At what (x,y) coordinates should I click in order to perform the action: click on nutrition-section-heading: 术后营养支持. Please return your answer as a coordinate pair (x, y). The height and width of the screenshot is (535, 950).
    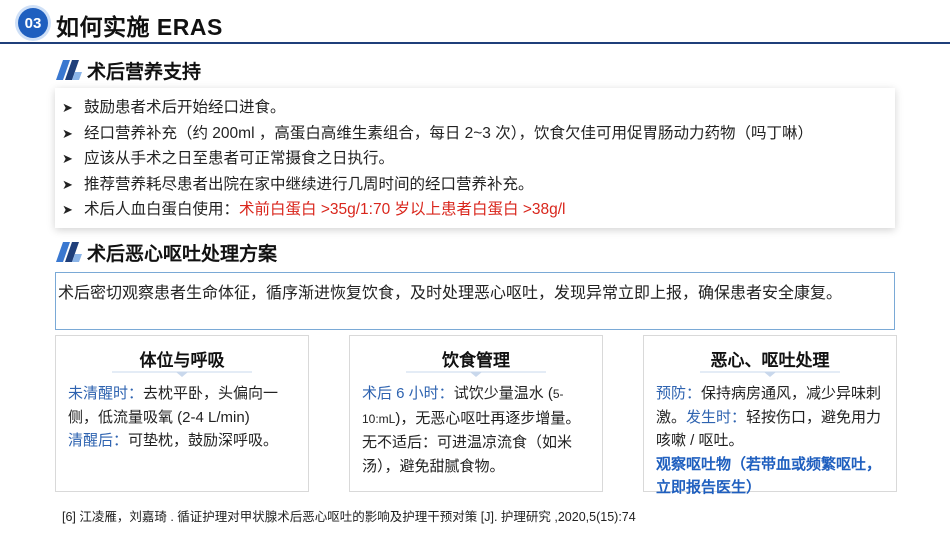
    Looking at the image, I should click on (128, 70).